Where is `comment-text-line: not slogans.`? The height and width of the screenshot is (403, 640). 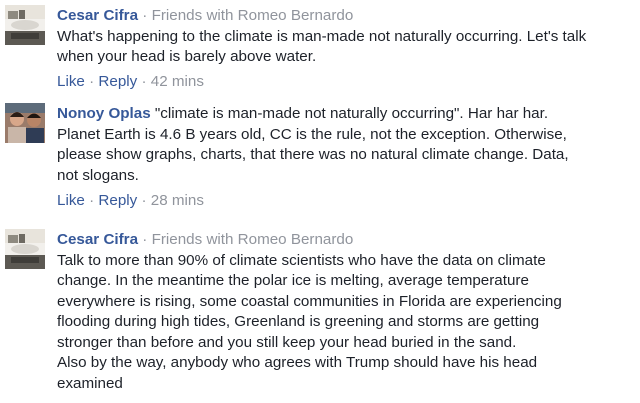
comment-text-line: not slogans. is located at coordinates (98, 175).